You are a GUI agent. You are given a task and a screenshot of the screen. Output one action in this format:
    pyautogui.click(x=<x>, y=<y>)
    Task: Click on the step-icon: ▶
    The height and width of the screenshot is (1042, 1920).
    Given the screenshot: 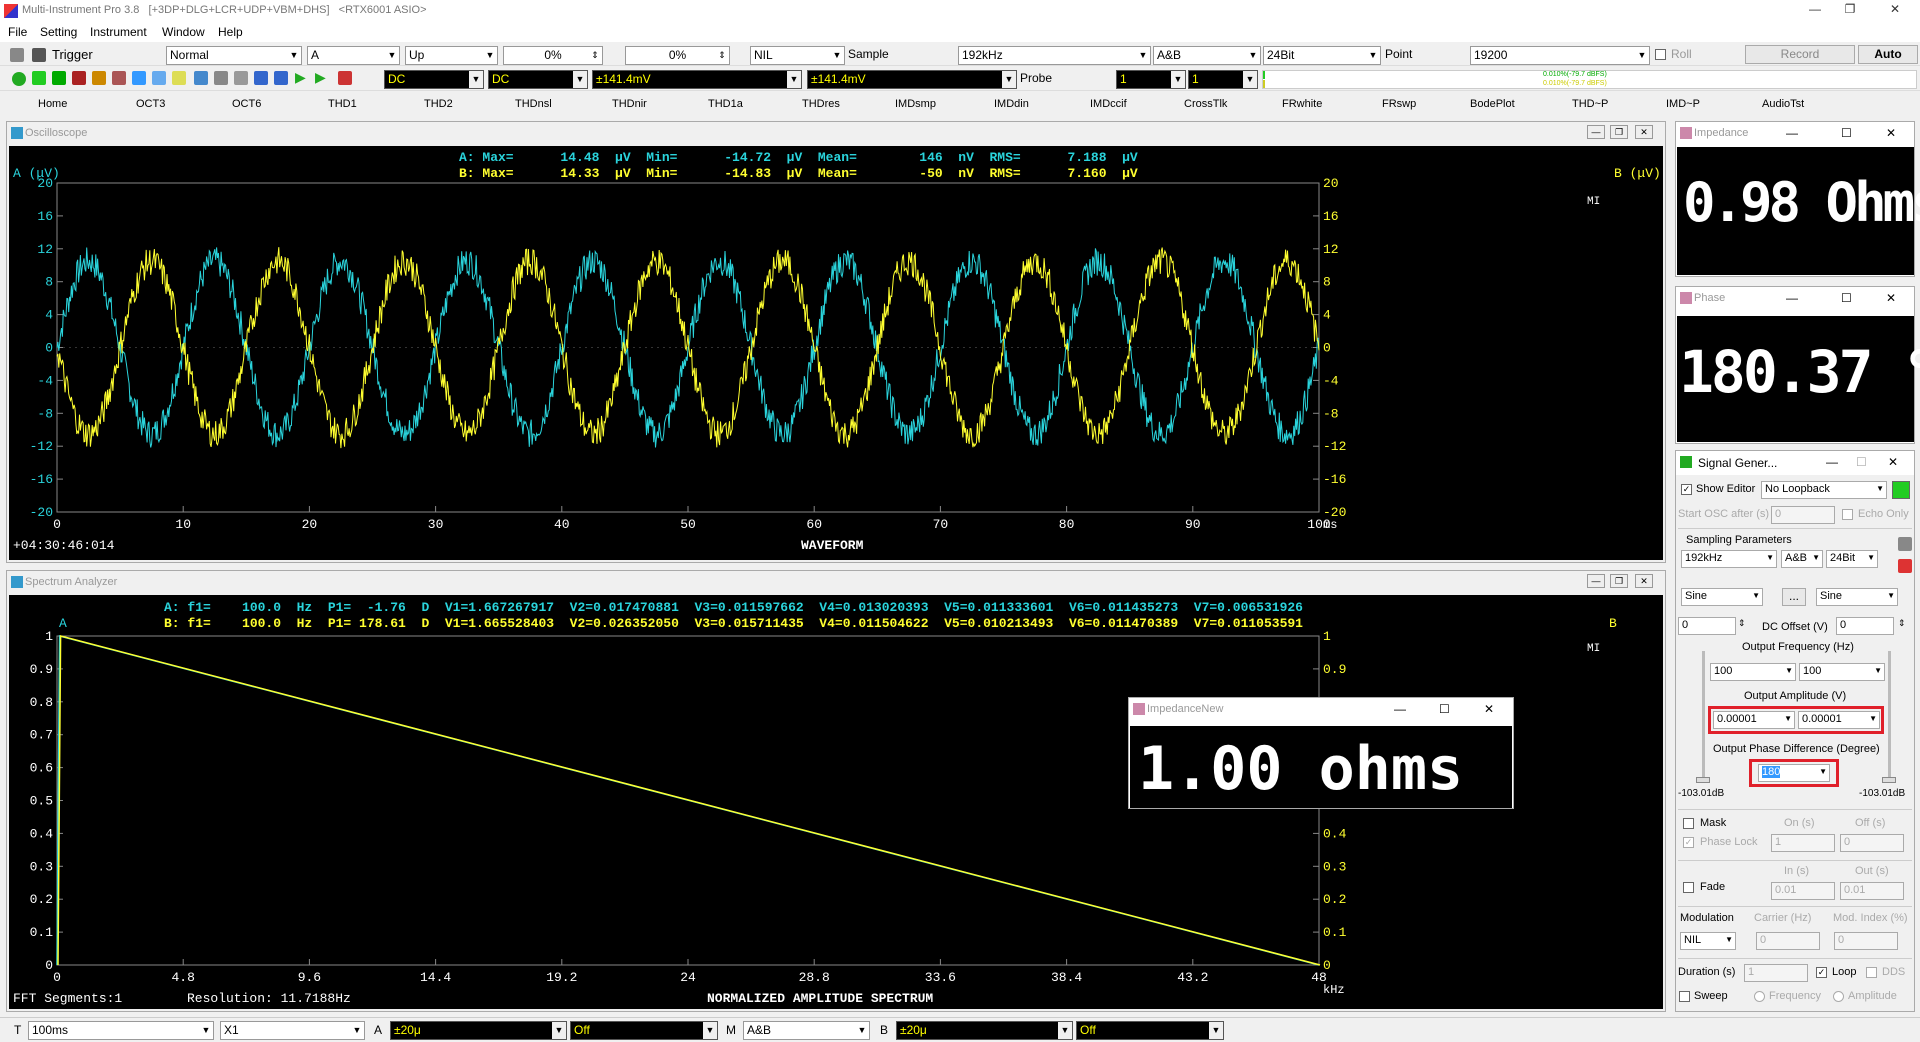 What is the action you would take?
    pyautogui.click(x=320, y=77)
    